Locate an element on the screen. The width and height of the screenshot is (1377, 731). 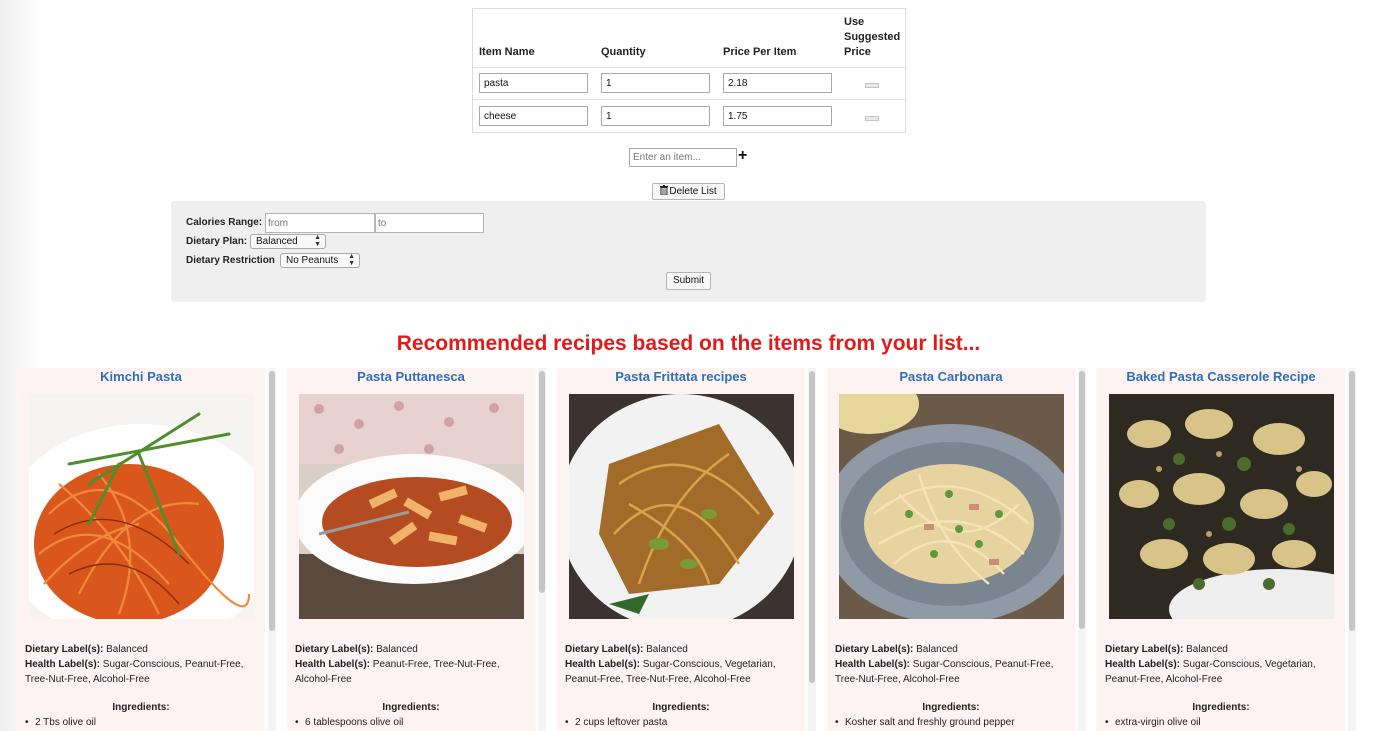
dietary-plan-select: Balanced ▲ ▼ is located at coordinates (288, 241).